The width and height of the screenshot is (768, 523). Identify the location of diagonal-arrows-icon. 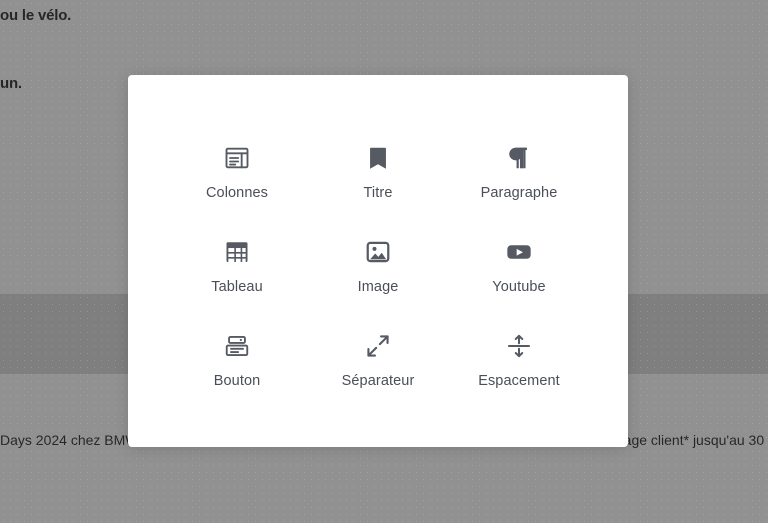
(378, 346).